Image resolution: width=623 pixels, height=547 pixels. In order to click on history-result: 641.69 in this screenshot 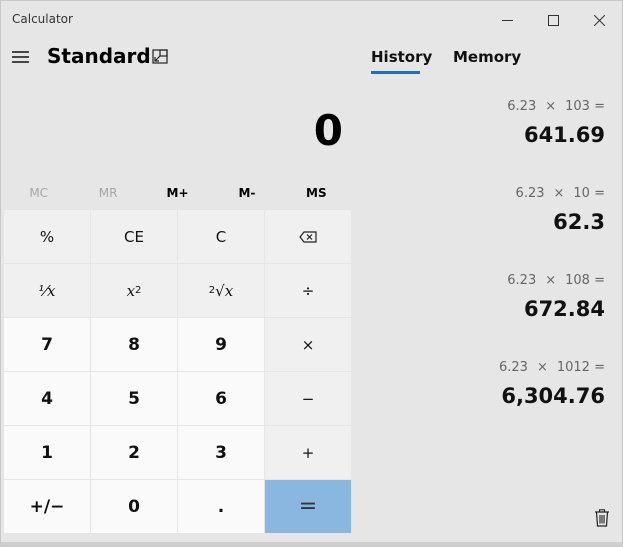, I will do `click(564, 135)`.